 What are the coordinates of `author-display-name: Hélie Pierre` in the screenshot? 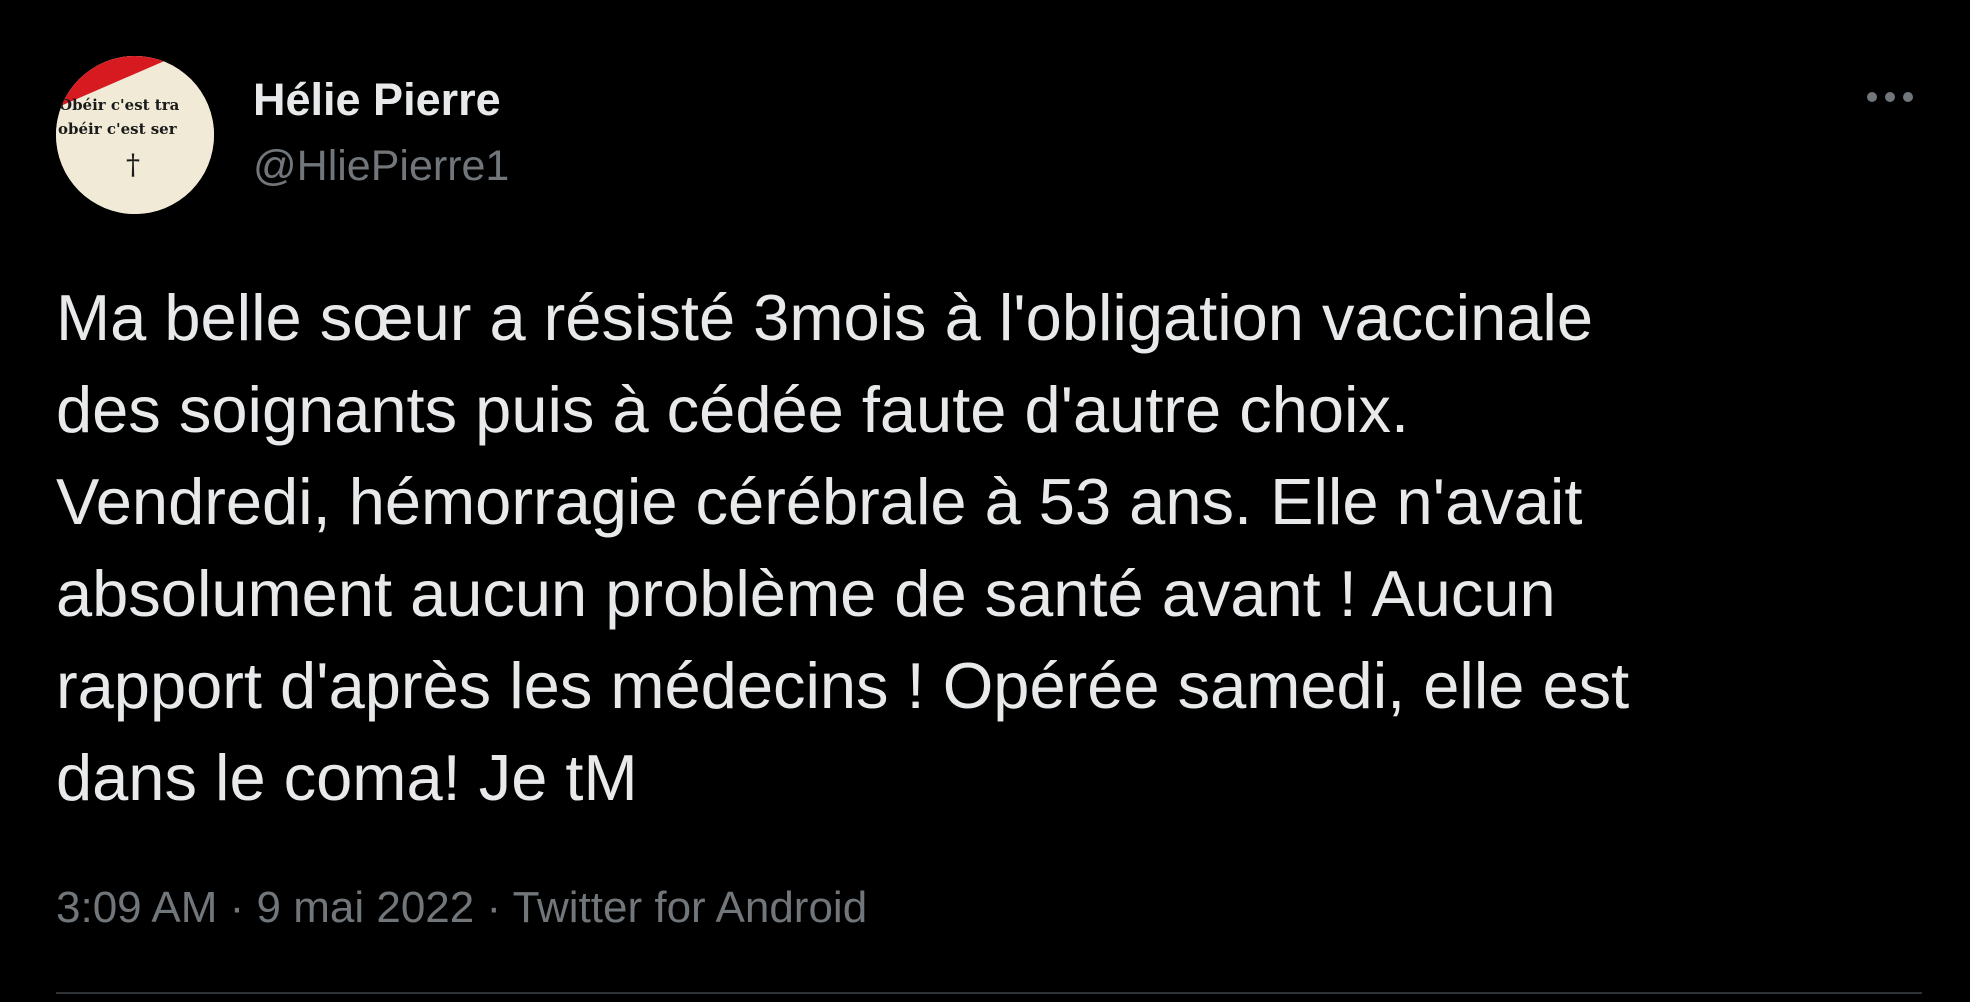 It's located at (377, 100).